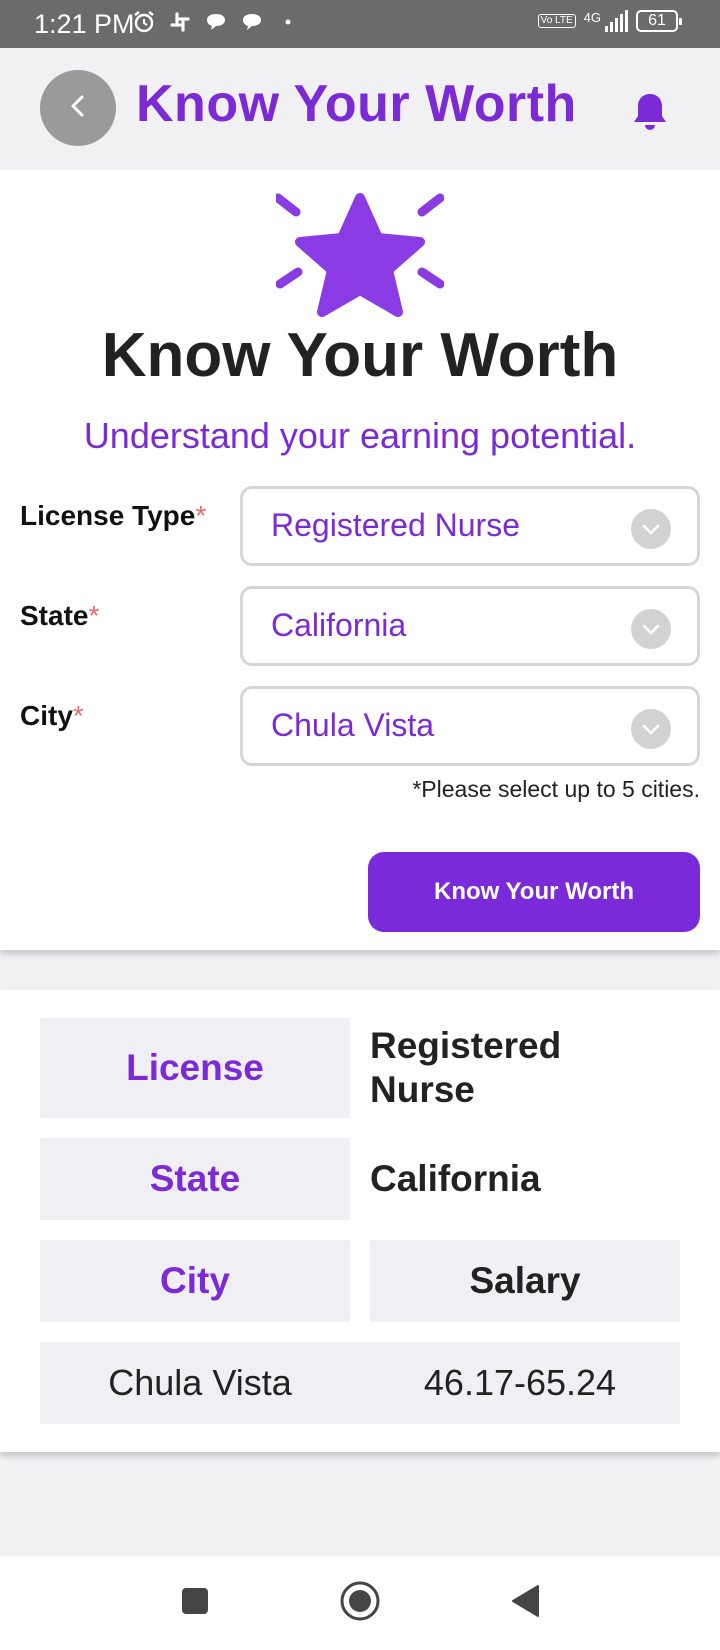 The width and height of the screenshot is (720, 1650). Describe the element at coordinates (520, 1382) in the screenshot. I see `result-salary: 46.17-65.24` at that location.